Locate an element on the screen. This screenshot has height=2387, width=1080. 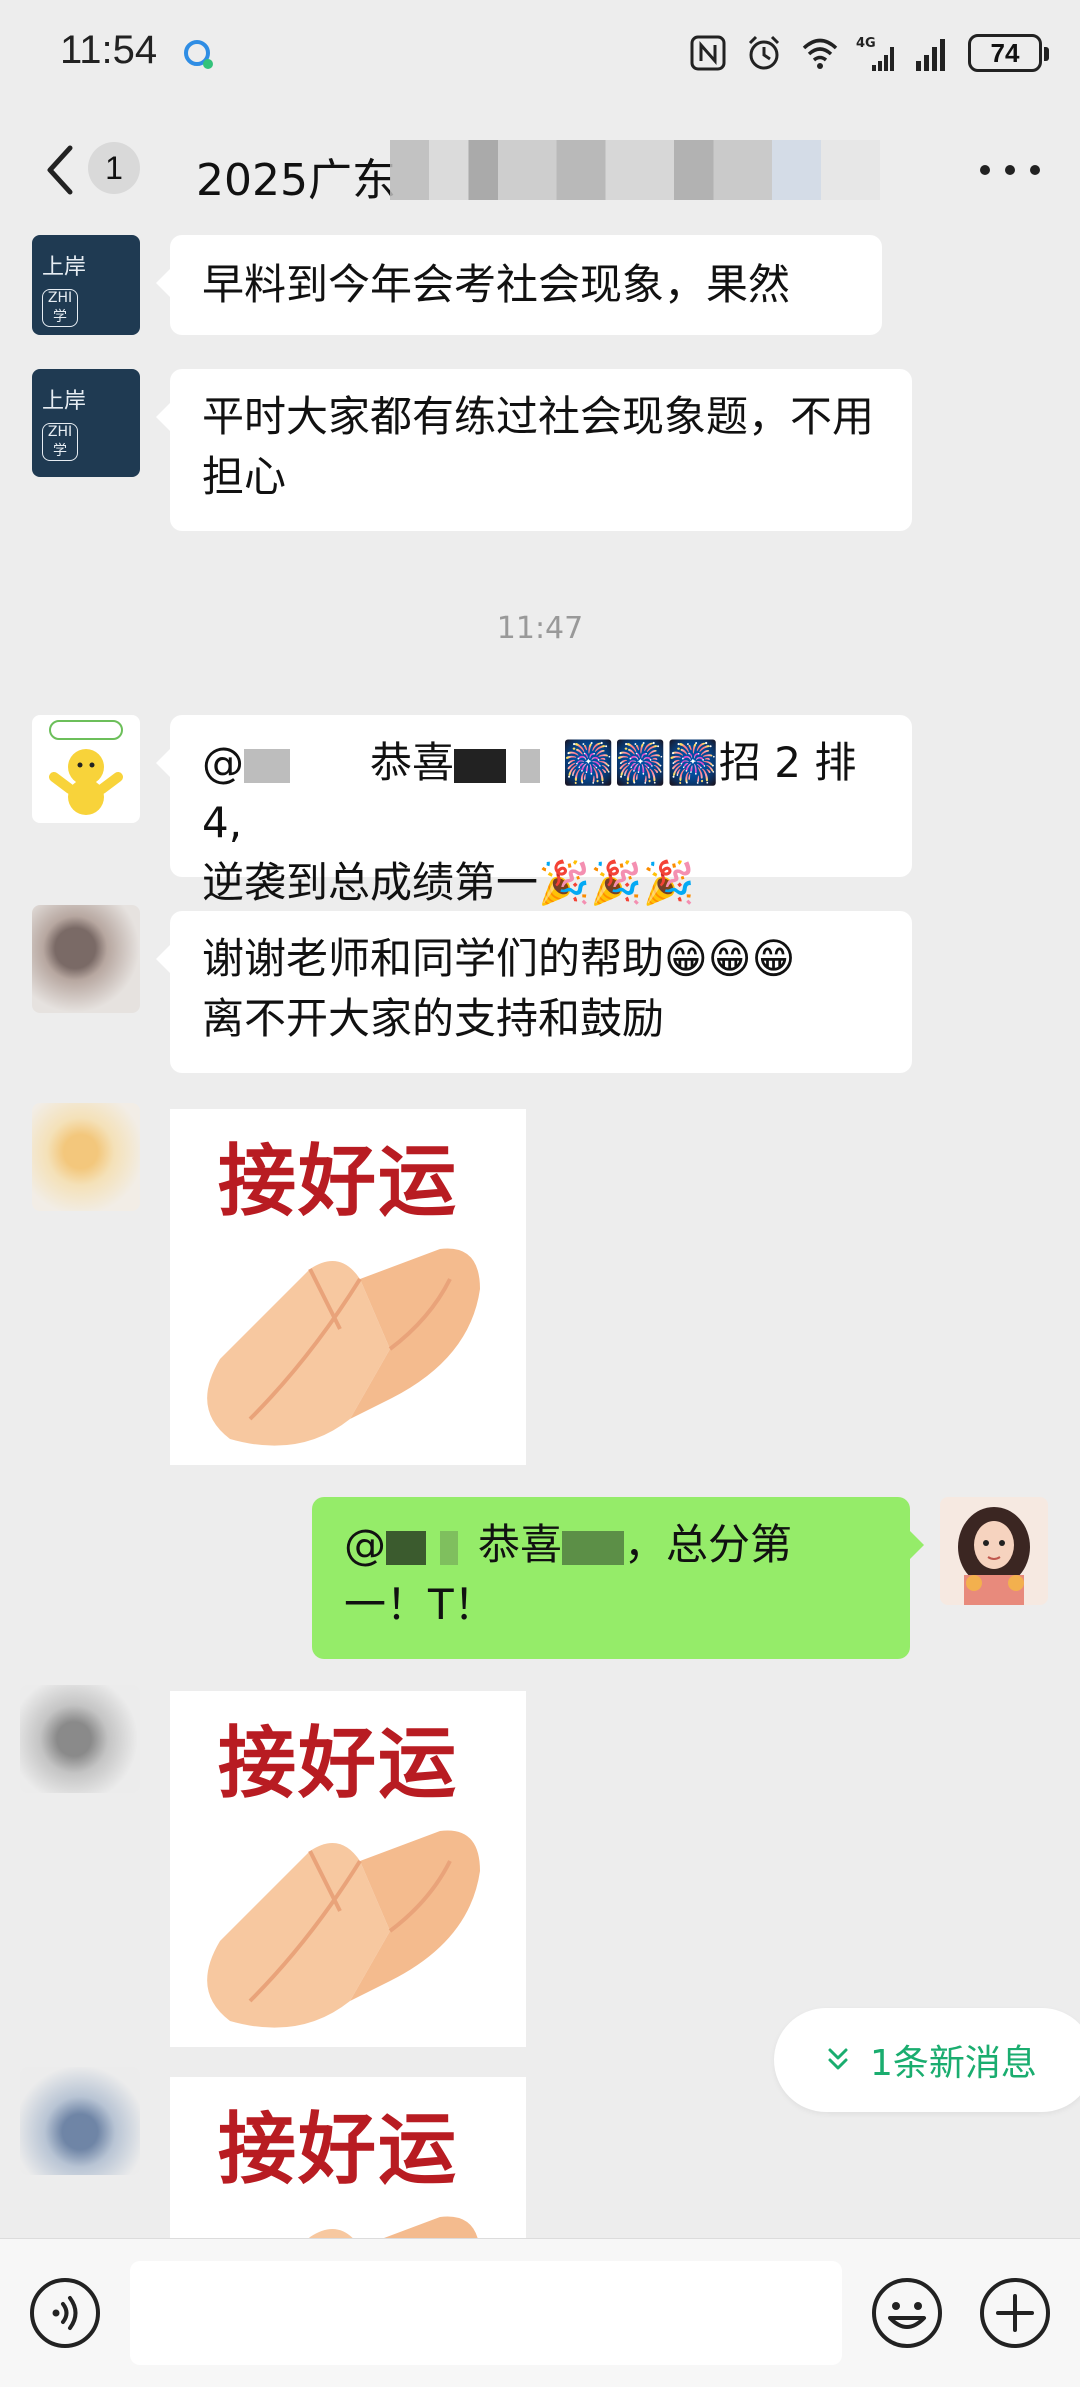
my-avatar is located at coordinates (994, 1551).